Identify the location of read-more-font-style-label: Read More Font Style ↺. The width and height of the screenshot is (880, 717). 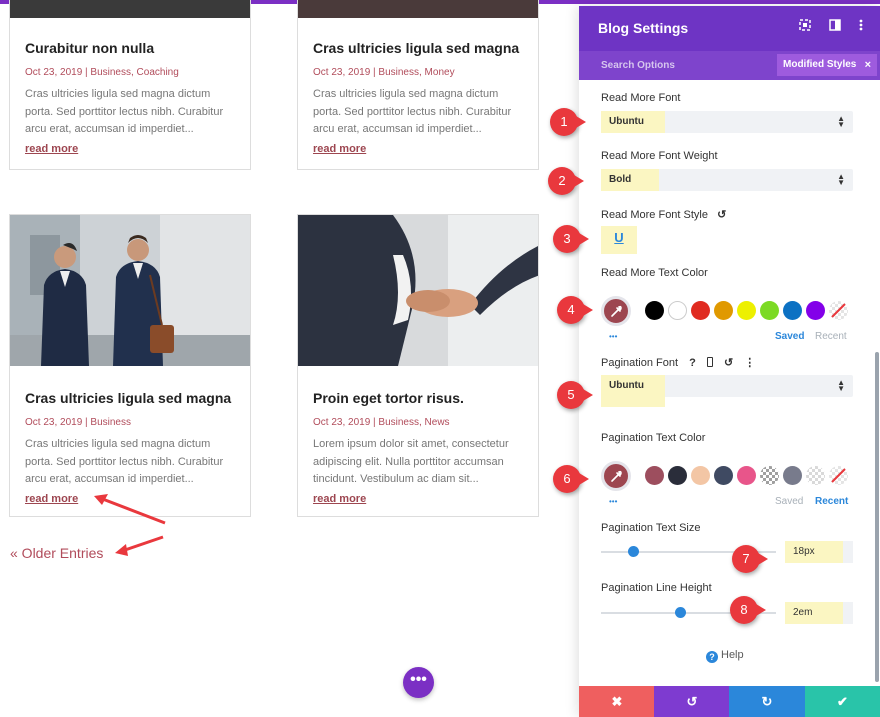
(663, 214).